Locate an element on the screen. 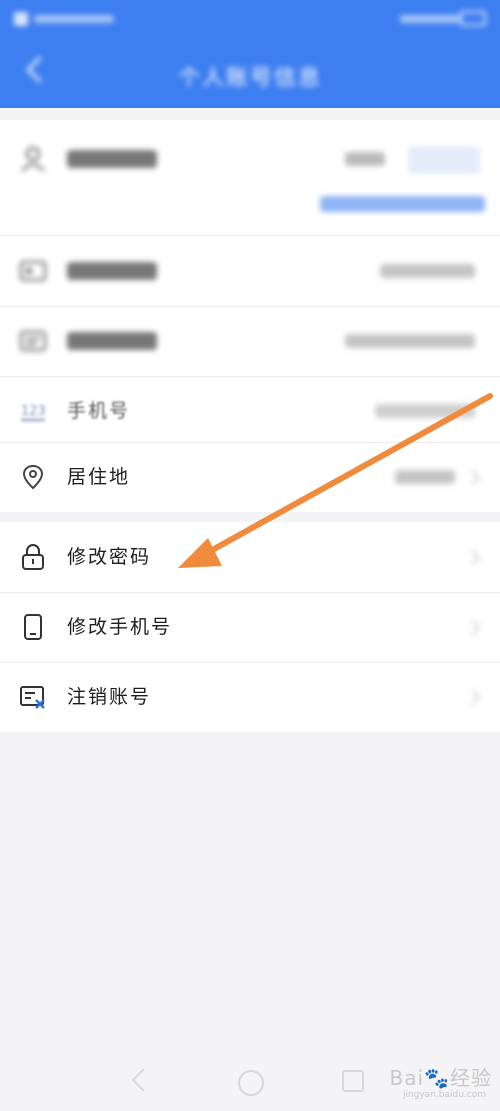 The image size is (500, 1111). baidu-watermark: Bai🐾经验 is located at coordinates (440, 1078).